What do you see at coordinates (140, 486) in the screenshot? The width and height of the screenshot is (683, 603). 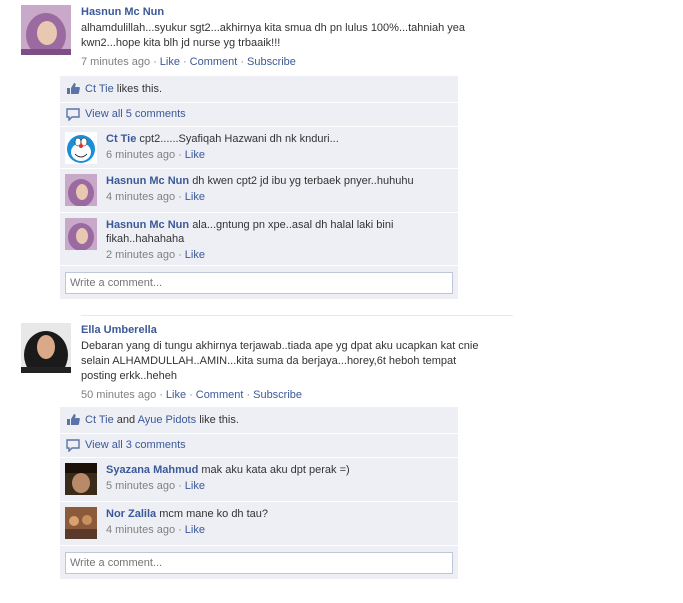 I see `comment-timestamp: 5 minutes ago` at bounding box center [140, 486].